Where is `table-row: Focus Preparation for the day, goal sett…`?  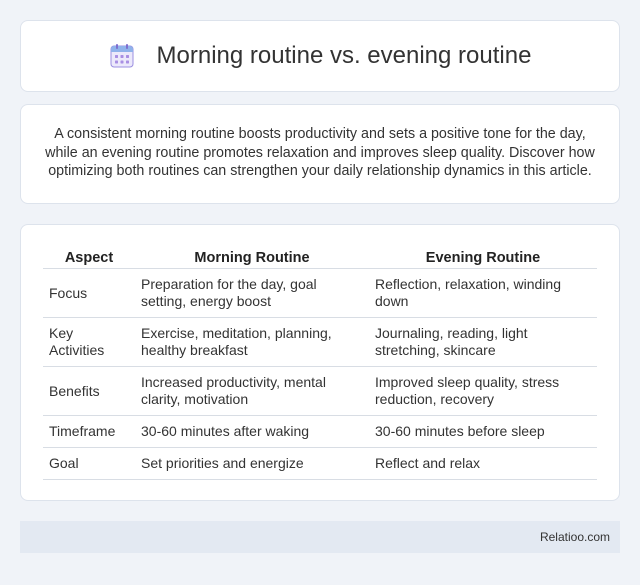
table-row: Focus Preparation for the day, goal sett… is located at coordinates (320, 293).